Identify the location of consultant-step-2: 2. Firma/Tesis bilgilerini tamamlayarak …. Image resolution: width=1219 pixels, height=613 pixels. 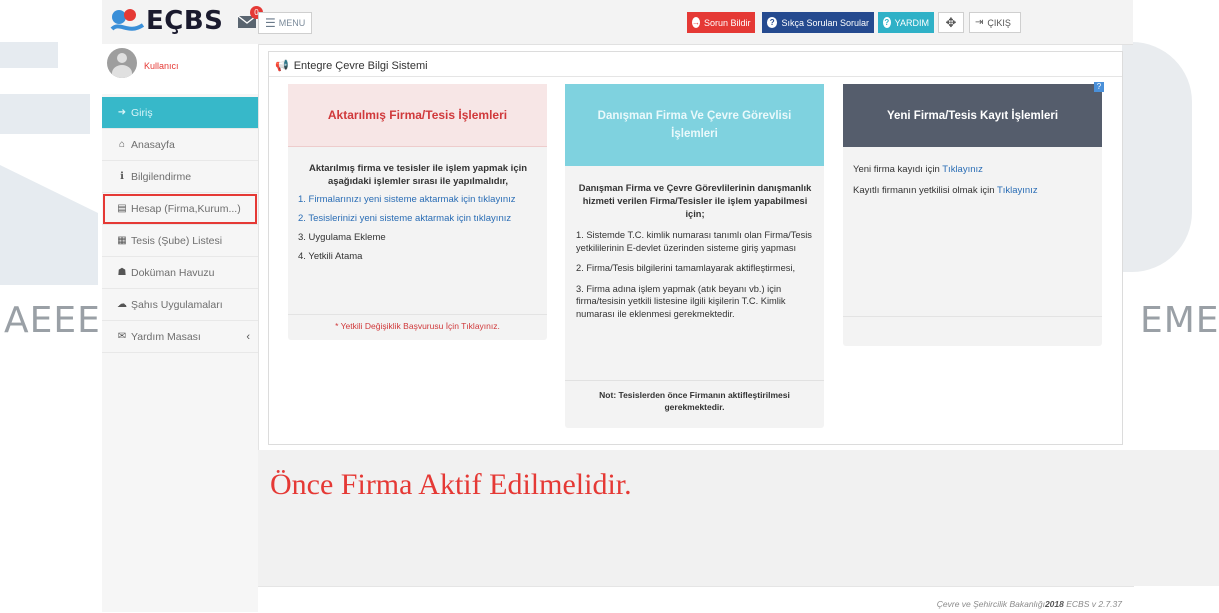
(686, 268).